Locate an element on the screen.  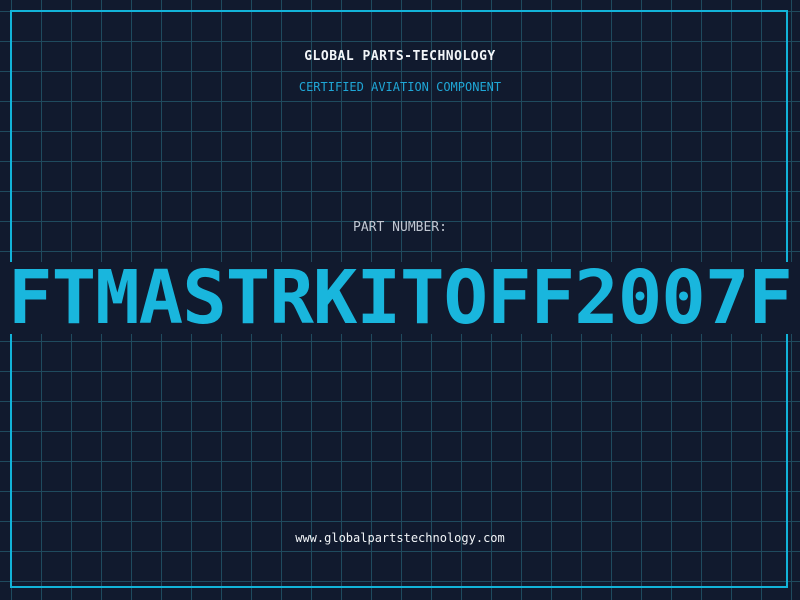
part-number-band: FTMASTRKITOFF2007F is located at coordinates (400, 298).